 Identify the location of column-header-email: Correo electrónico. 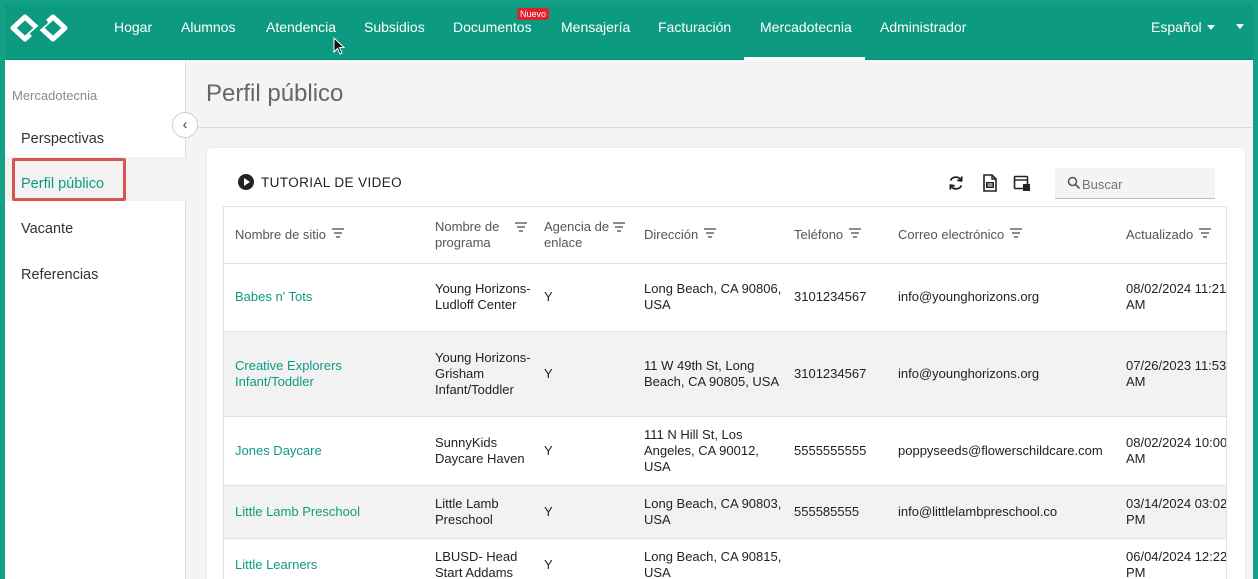
(1001, 235).